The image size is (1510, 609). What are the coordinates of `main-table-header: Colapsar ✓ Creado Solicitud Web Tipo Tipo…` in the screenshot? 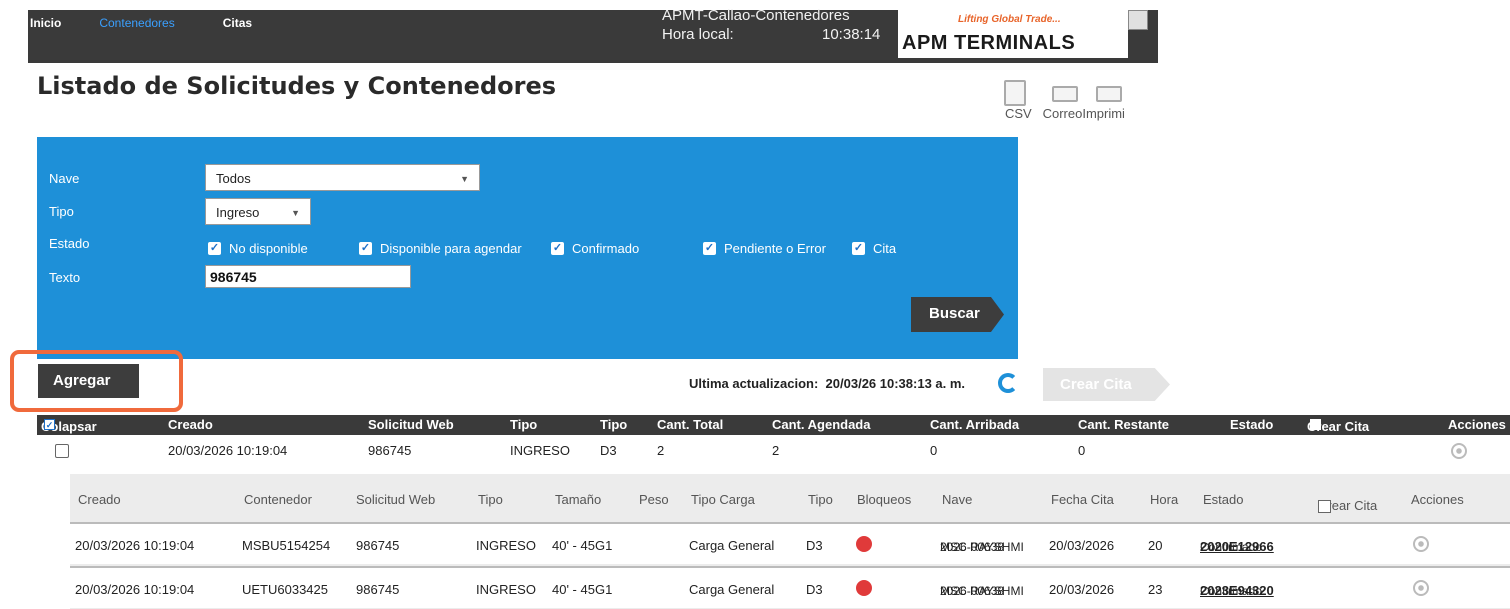 It's located at (773, 425).